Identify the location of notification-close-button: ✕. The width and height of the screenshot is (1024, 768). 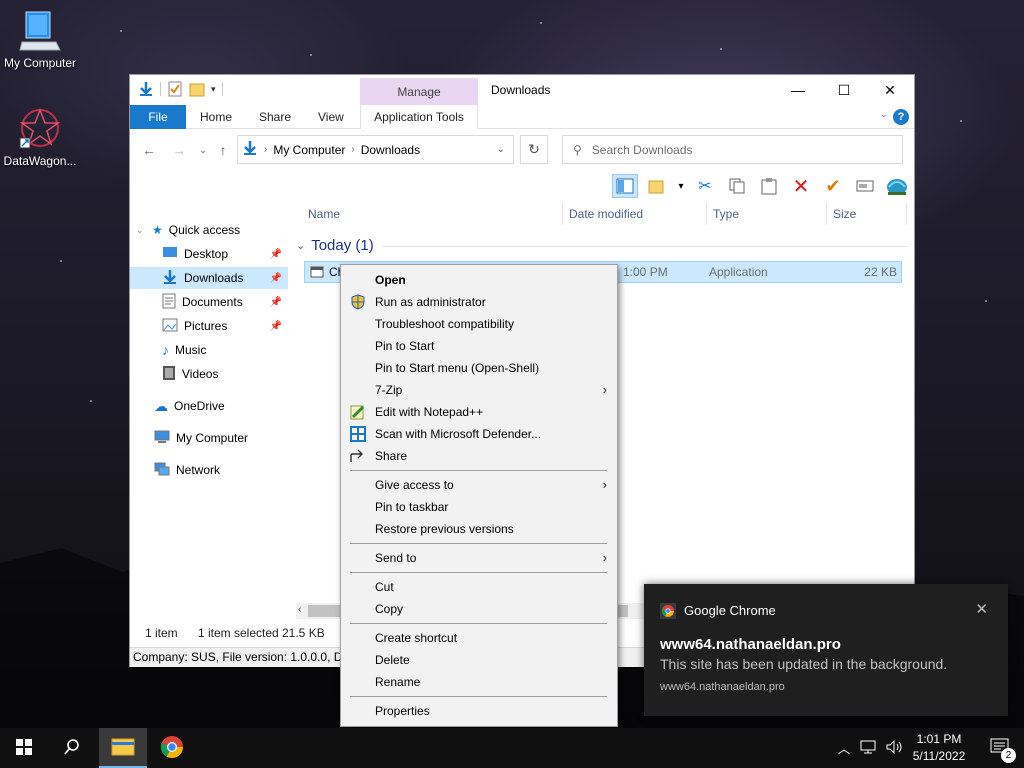
(981, 609).